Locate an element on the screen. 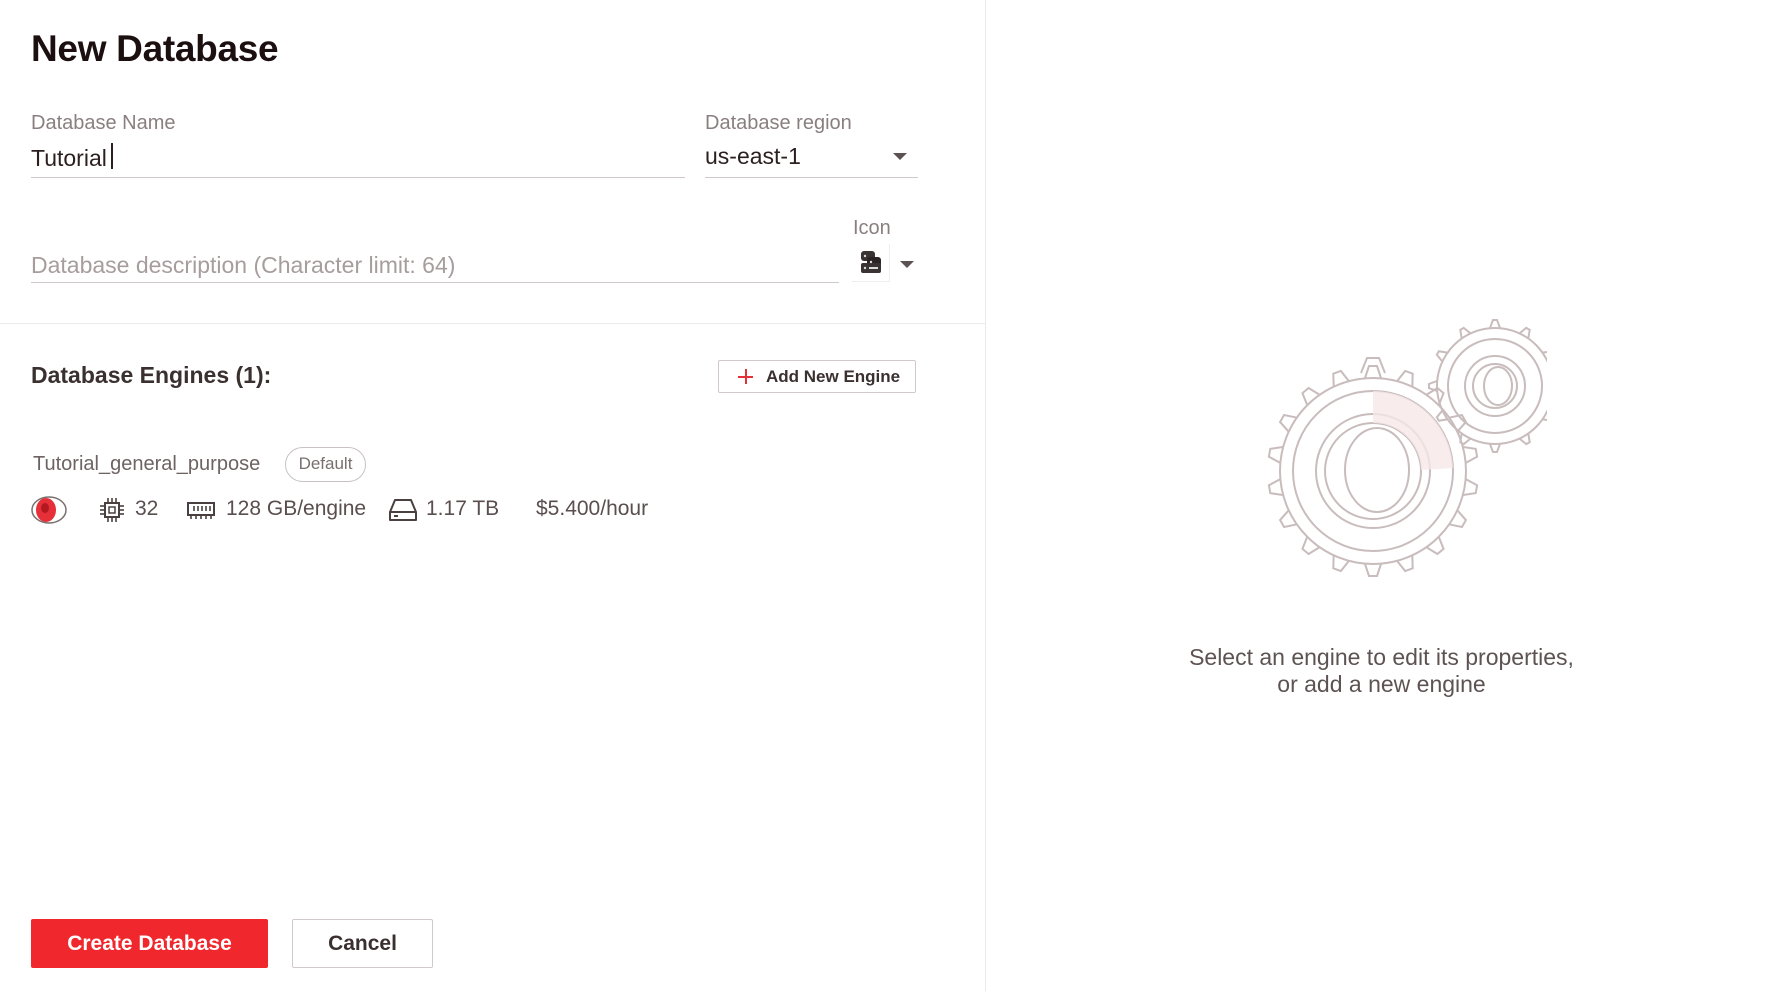  create-database-button: Create Database is located at coordinates (149, 943).